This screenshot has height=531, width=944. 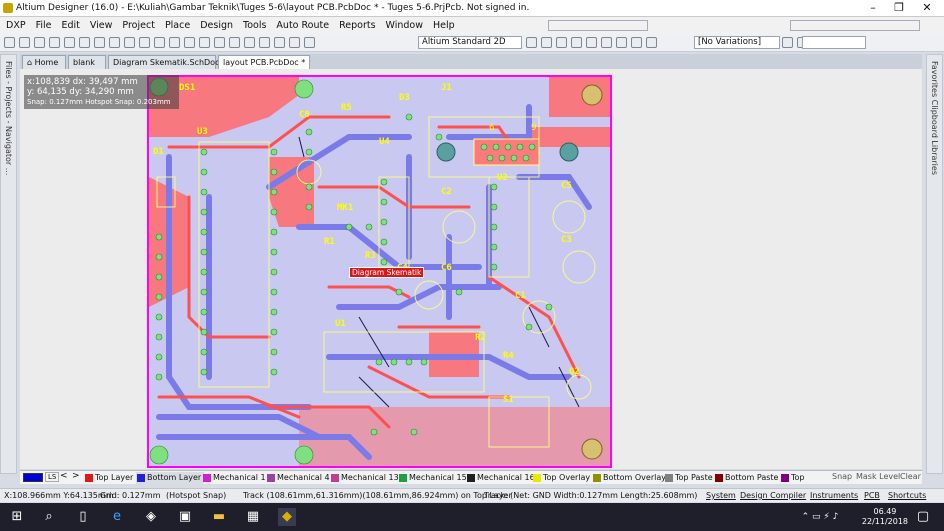 What do you see at coordinates (70, 25) in the screenshot?
I see `menu-edit: Edit` at bounding box center [70, 25].